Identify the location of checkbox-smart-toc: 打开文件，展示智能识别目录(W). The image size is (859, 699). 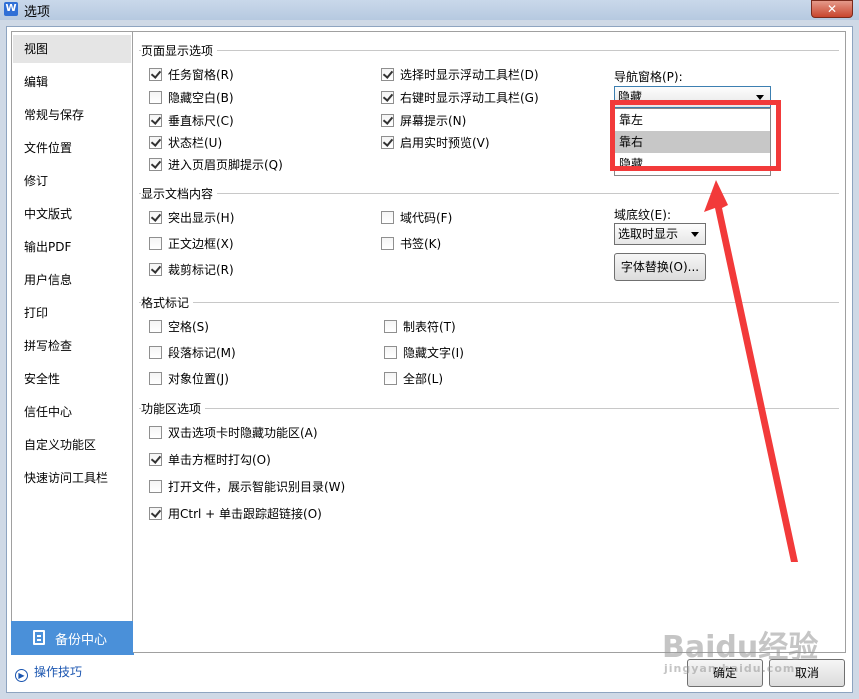
(247, 487).